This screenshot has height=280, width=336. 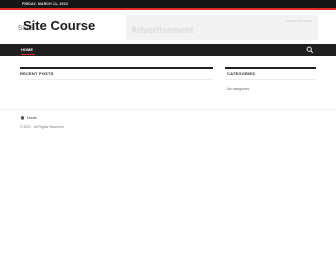 What do you see at coordinates (168, 5) in the screenshot?
I see `top-bar: FRIDAY, MARCH 11, 2022` at bounding box center [168, 5].